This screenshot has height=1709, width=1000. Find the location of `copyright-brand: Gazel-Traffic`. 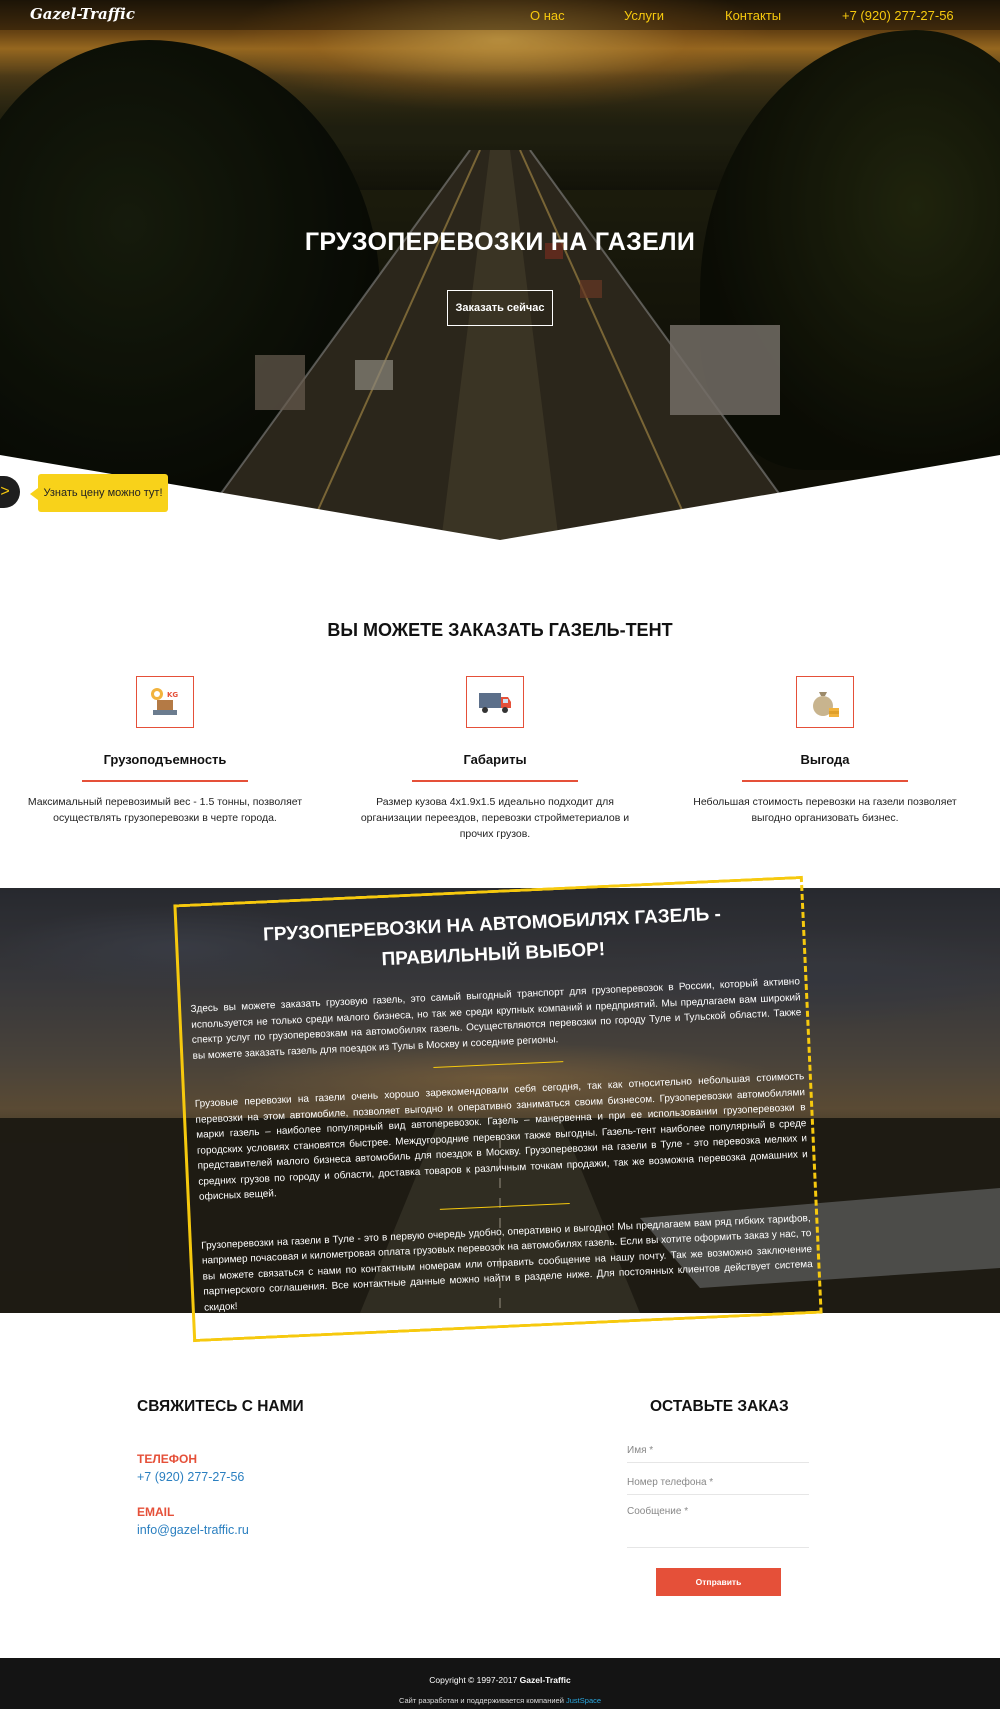

copyright-brand: Gazel-Traffic is located at coordinates (545, 1680).